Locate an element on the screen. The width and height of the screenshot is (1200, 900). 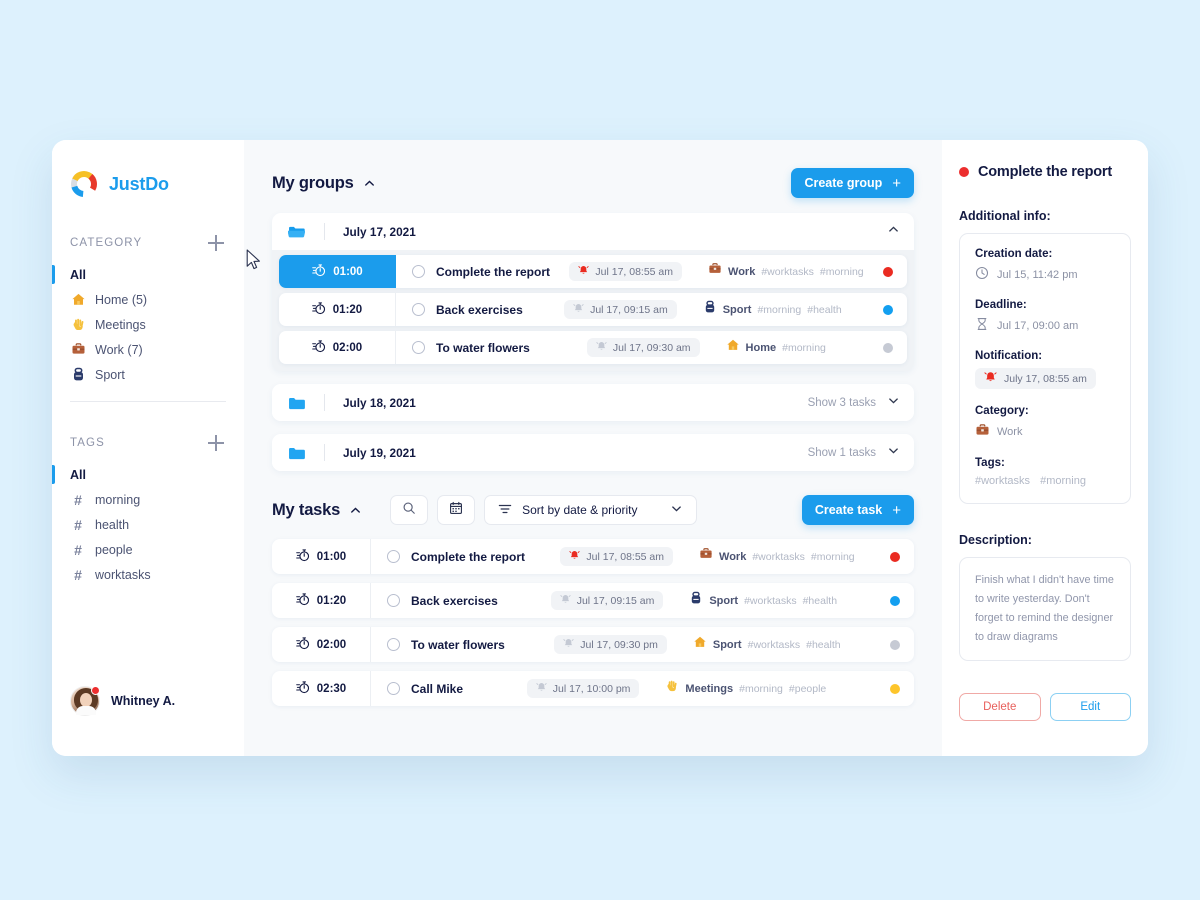
task-time: Jul 17, 09:30 am is located at coordinates (651, 347).